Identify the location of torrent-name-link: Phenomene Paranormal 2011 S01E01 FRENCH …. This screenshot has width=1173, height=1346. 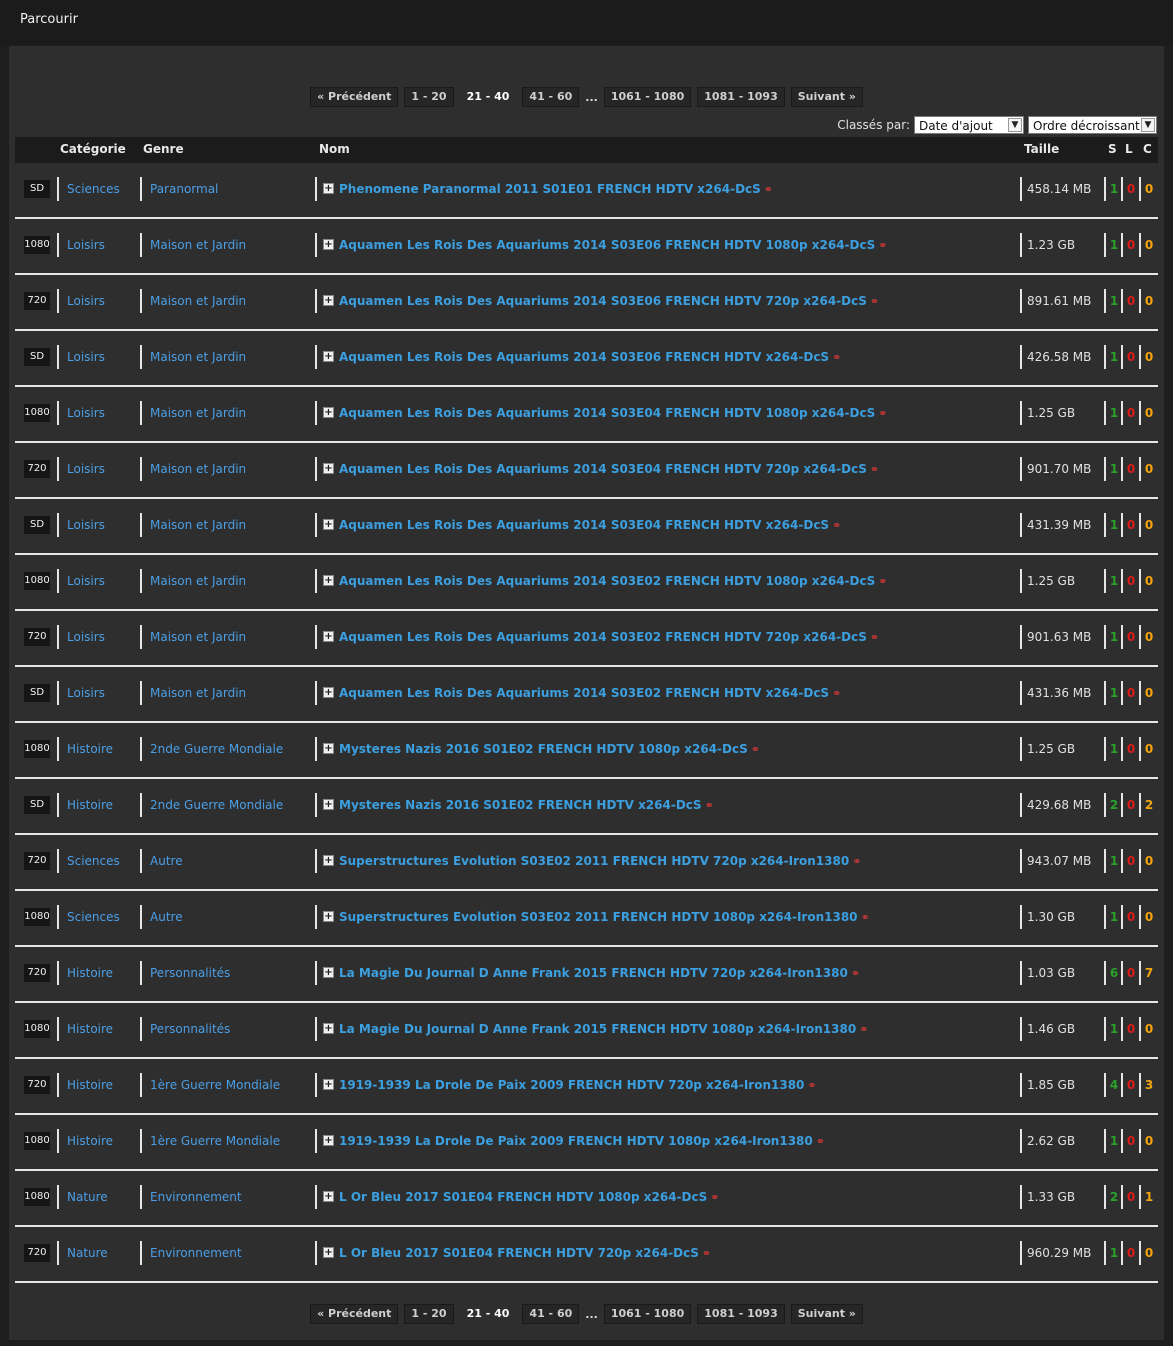
(556, 189).